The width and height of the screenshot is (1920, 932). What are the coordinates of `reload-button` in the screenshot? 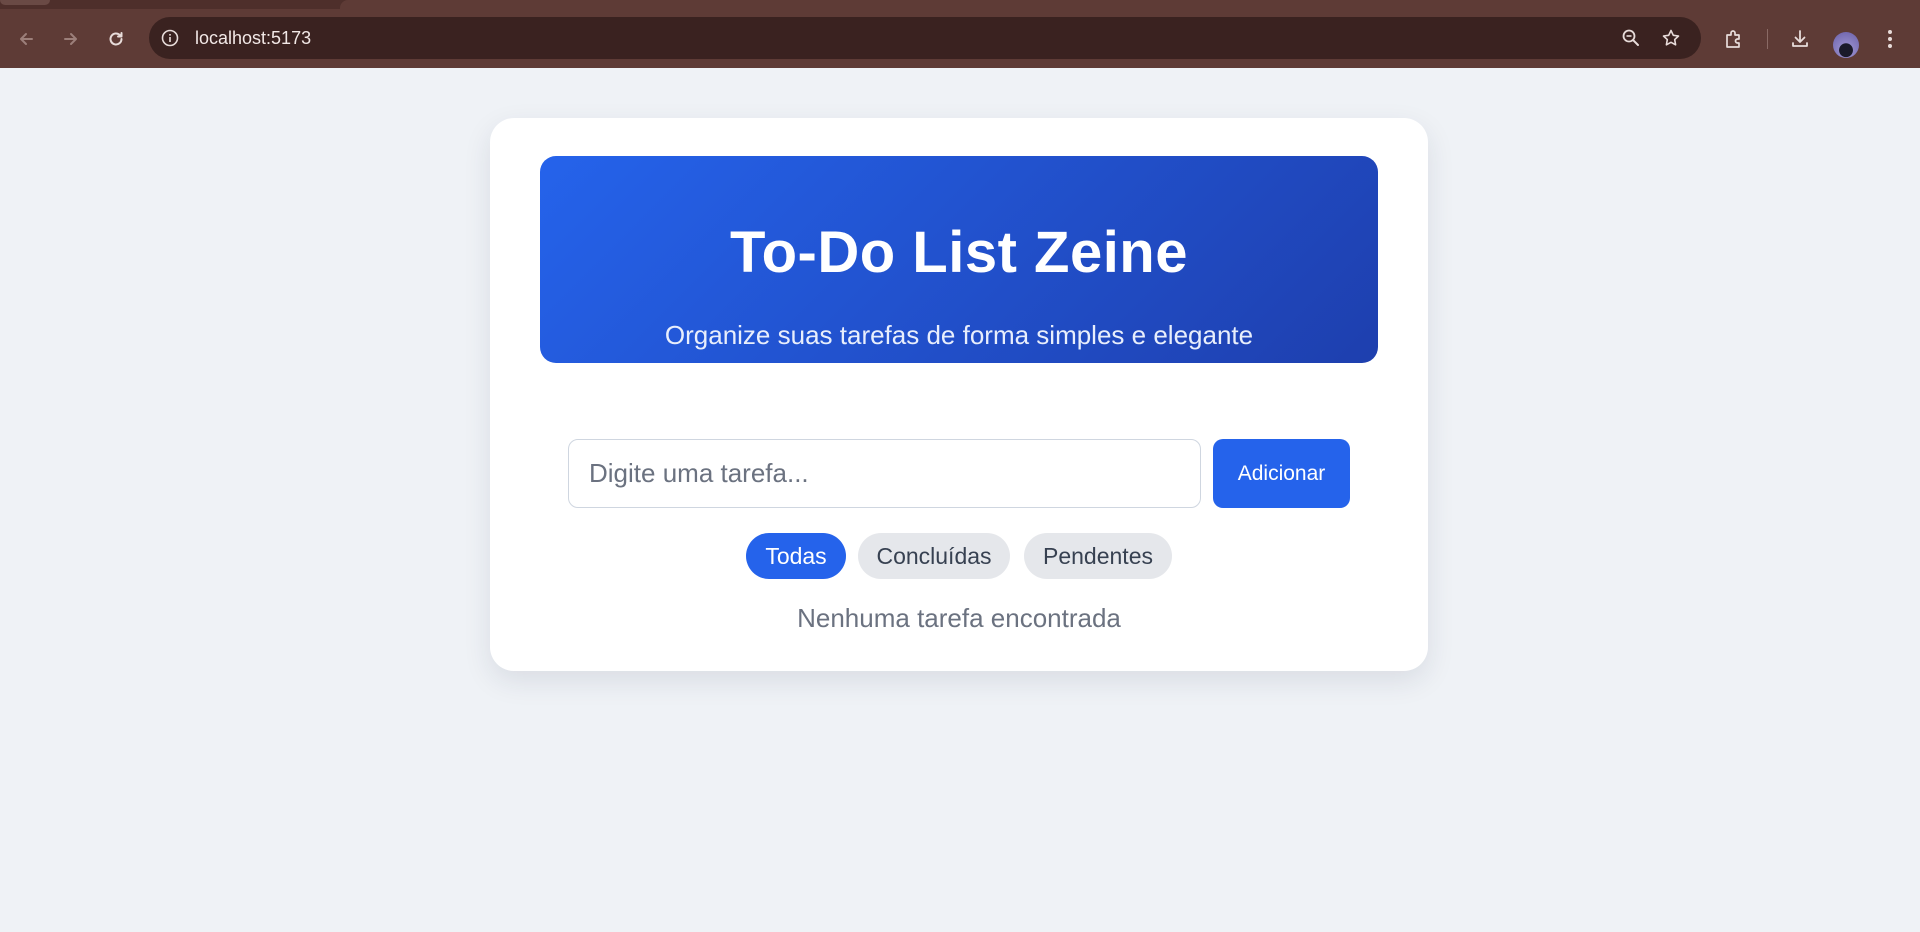 It's located at (116, 38).